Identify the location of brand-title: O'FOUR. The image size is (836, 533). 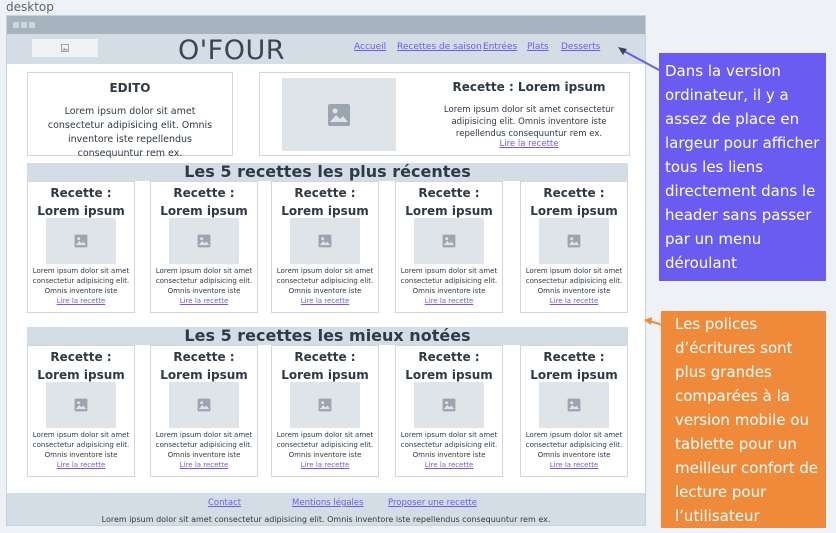
(231, 50).